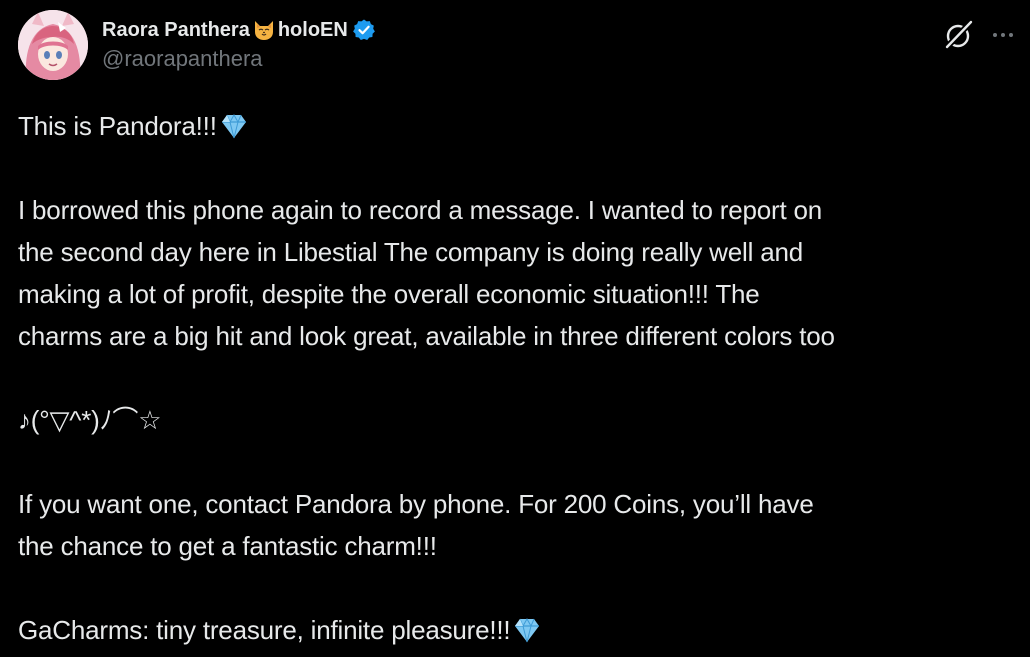 This screenshot has width=1030, height=657. What do you see at coordinates (227, 546) in the screenshot?
I see `tweet-line: the chance to get a fantastic charm!!!` at bounding box center [227, 546].